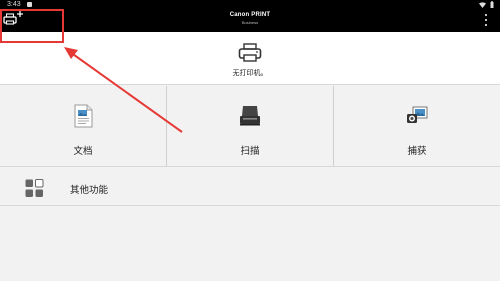 This screenshot has height=281, width=500. What do you see at coordinates (250, 73) in the screenshot?
I see `printer-status-label: 无打印机。` at bounding box center [250, 73].